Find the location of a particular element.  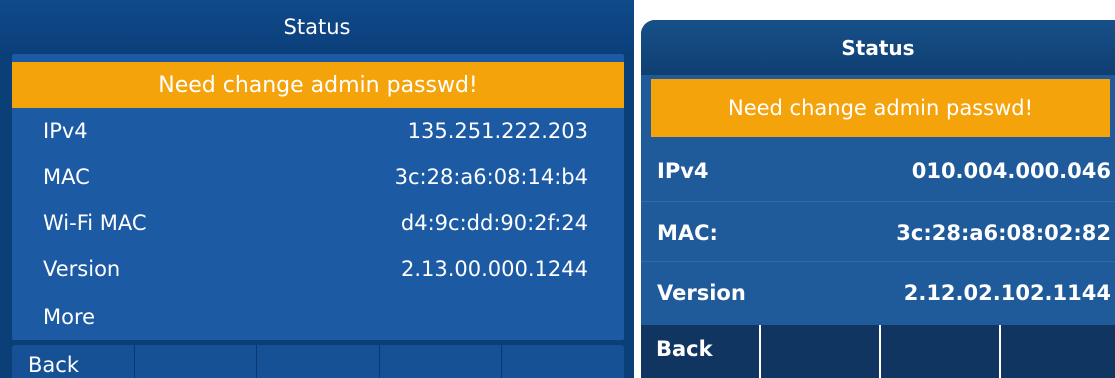

status-row-wifi-mac: Wi-Fi MAC d4:9c:dd:90:2f:24 is located at coordinates (318, 223).